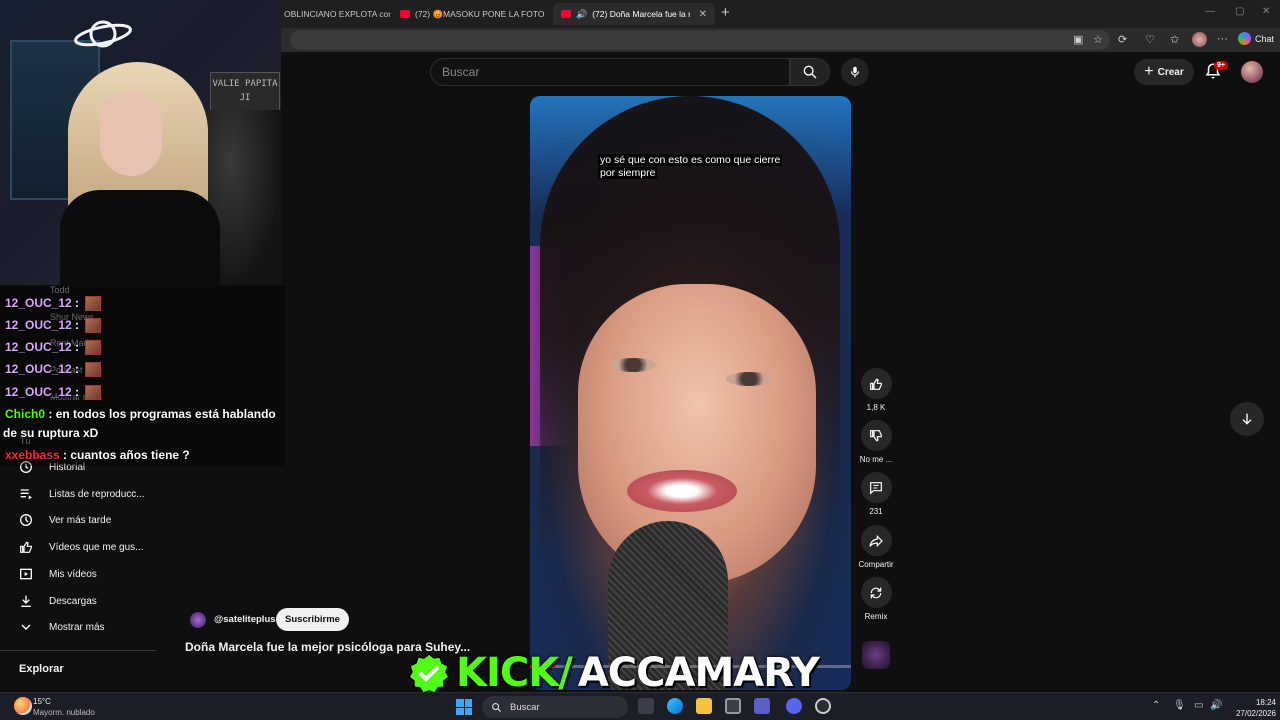 The image size is (1280, 720). I want to click on video-person-mouth, so click(682, 491).